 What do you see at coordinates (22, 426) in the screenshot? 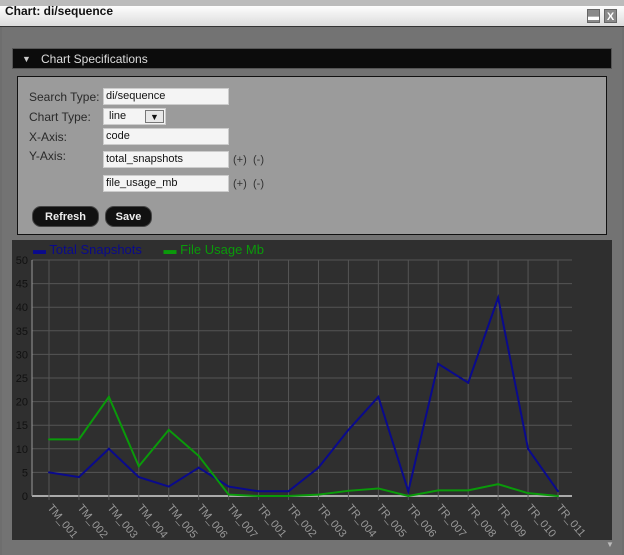
I see `y-tick-label: 15` at bounding box center [22, 426].